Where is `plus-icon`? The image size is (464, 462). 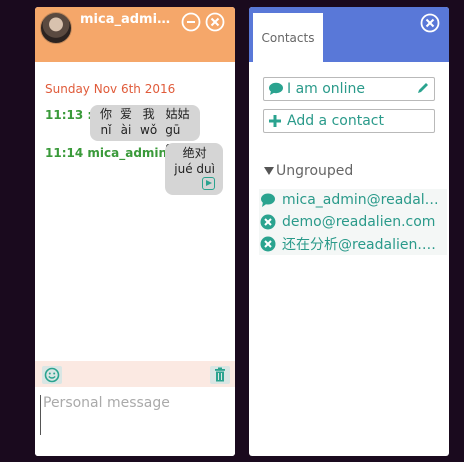
plus-icon is located at coordinates (275, 121).